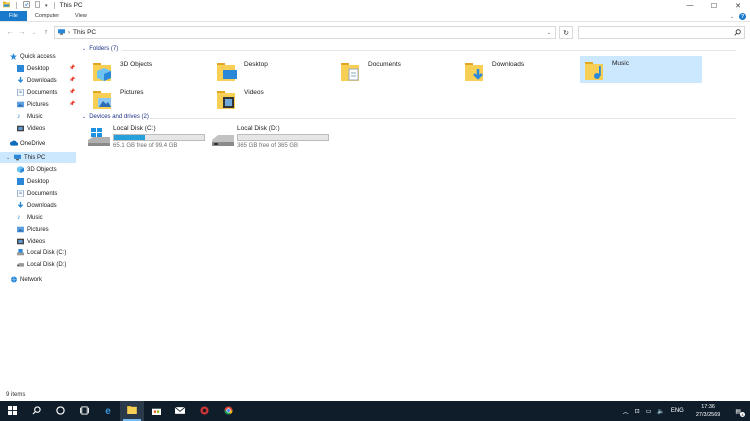 The height and width of the screenshot is (421, 750). Describe the element at coordinates (20, 241) in the screenshot. I see `video-icon` at that location.